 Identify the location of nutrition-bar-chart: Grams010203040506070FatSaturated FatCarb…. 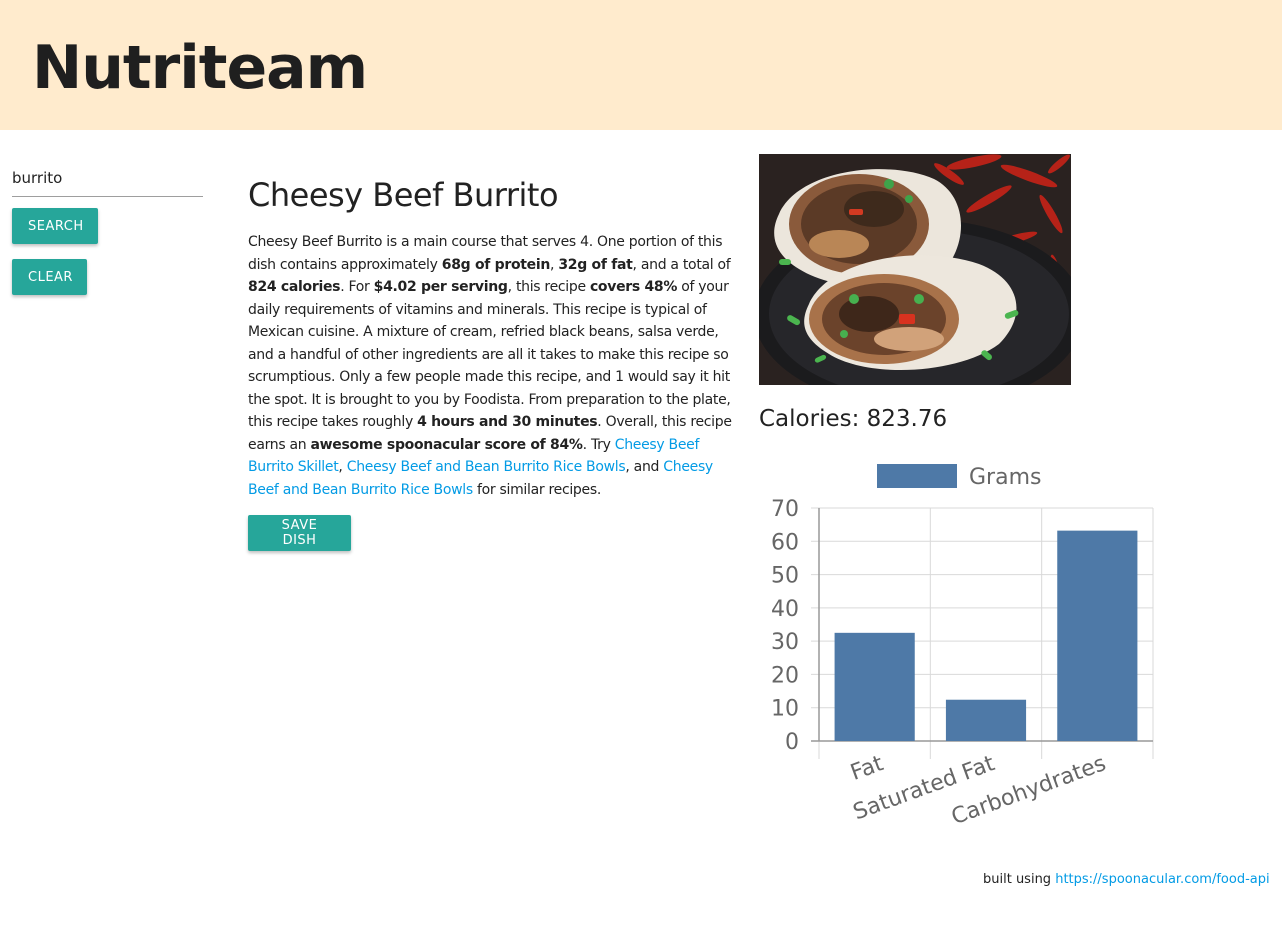
(962, 647).